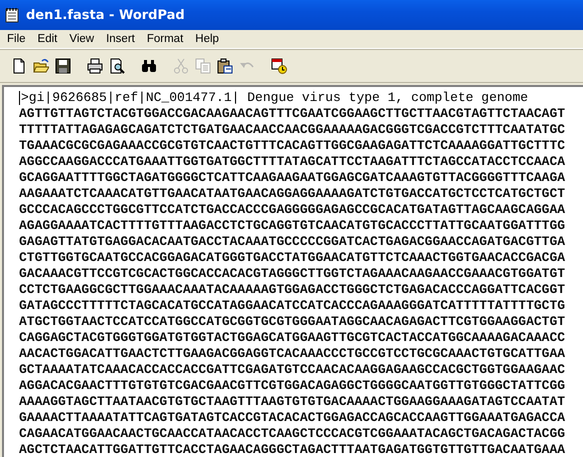 This screenshot has width=583, height=457. Describe the element at coordinates (105, 15) in the screenshot. I see `window-title: den1.fasta - WordPad` at that location.